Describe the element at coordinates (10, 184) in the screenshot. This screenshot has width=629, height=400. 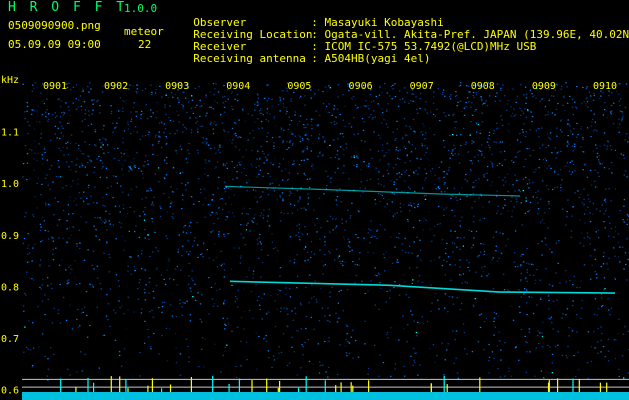
I see `y-tick-label: 1.0` at that location.